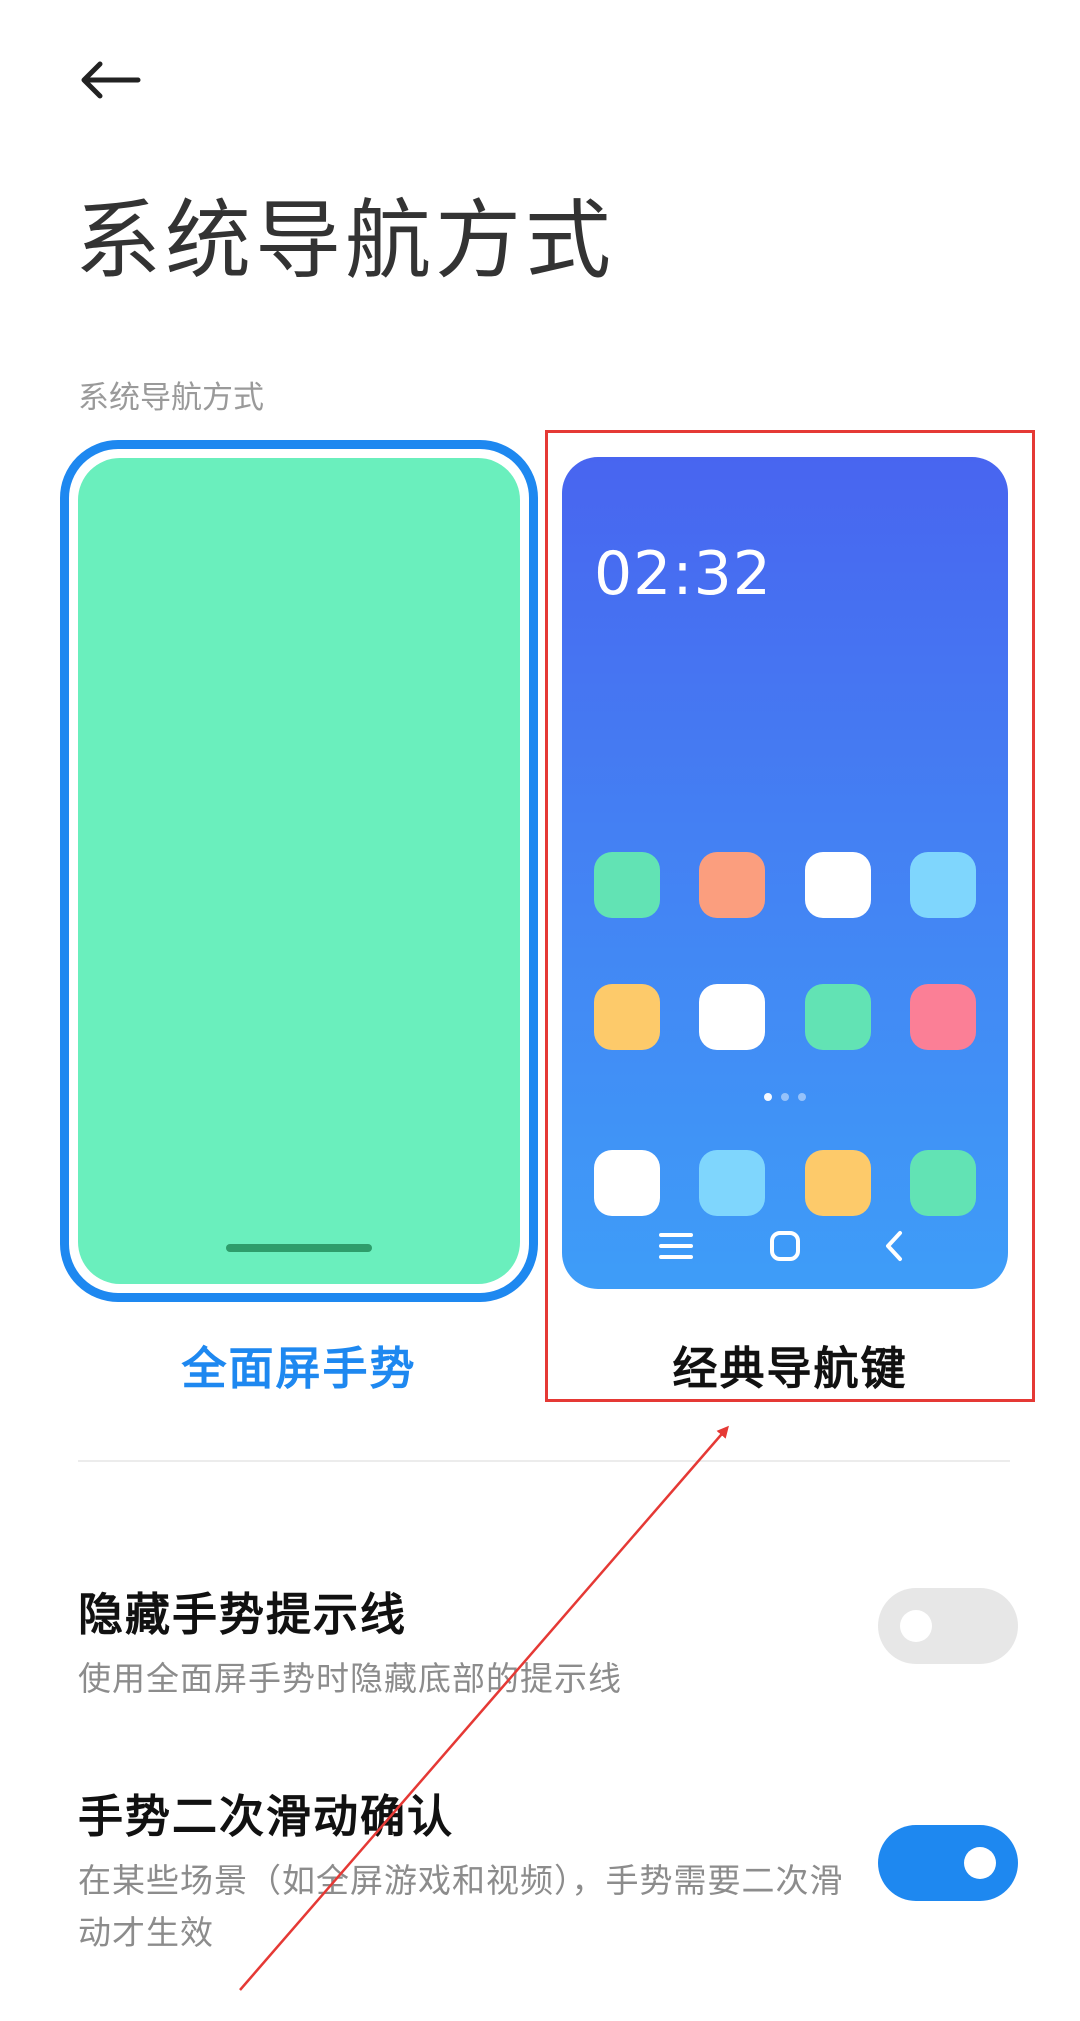 The height and width of the screenshot is (2021, 1080). I want to click on home-icon, so click(785, 1246).